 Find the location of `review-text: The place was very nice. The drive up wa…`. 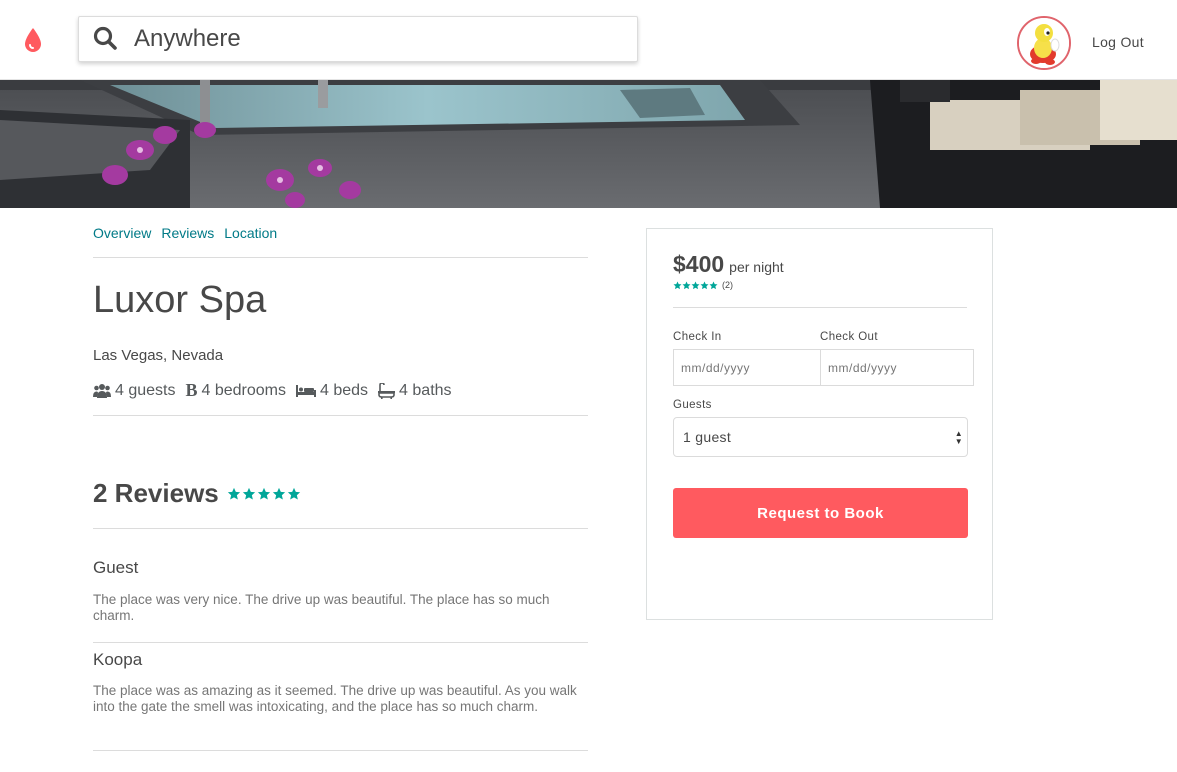

review-text: The place was very nice. The drive up wa… is located at coordinates (321, 607).